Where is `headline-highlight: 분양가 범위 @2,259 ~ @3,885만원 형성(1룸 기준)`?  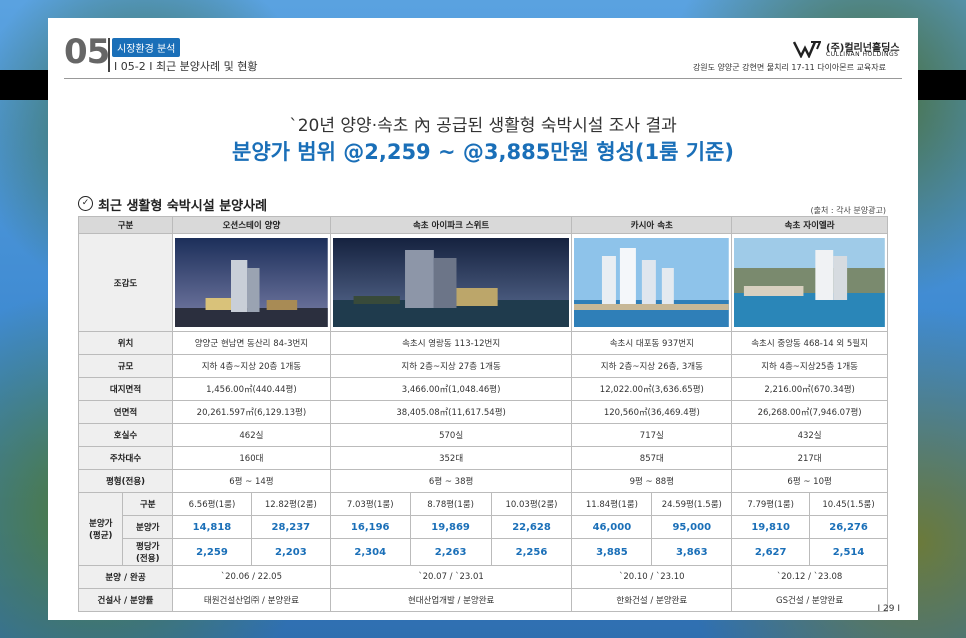 headline-highlight: 분양가 범위 @2,259 ~ @3,885만원 형성(1룸 기준) is located at coordinates (483, 152).